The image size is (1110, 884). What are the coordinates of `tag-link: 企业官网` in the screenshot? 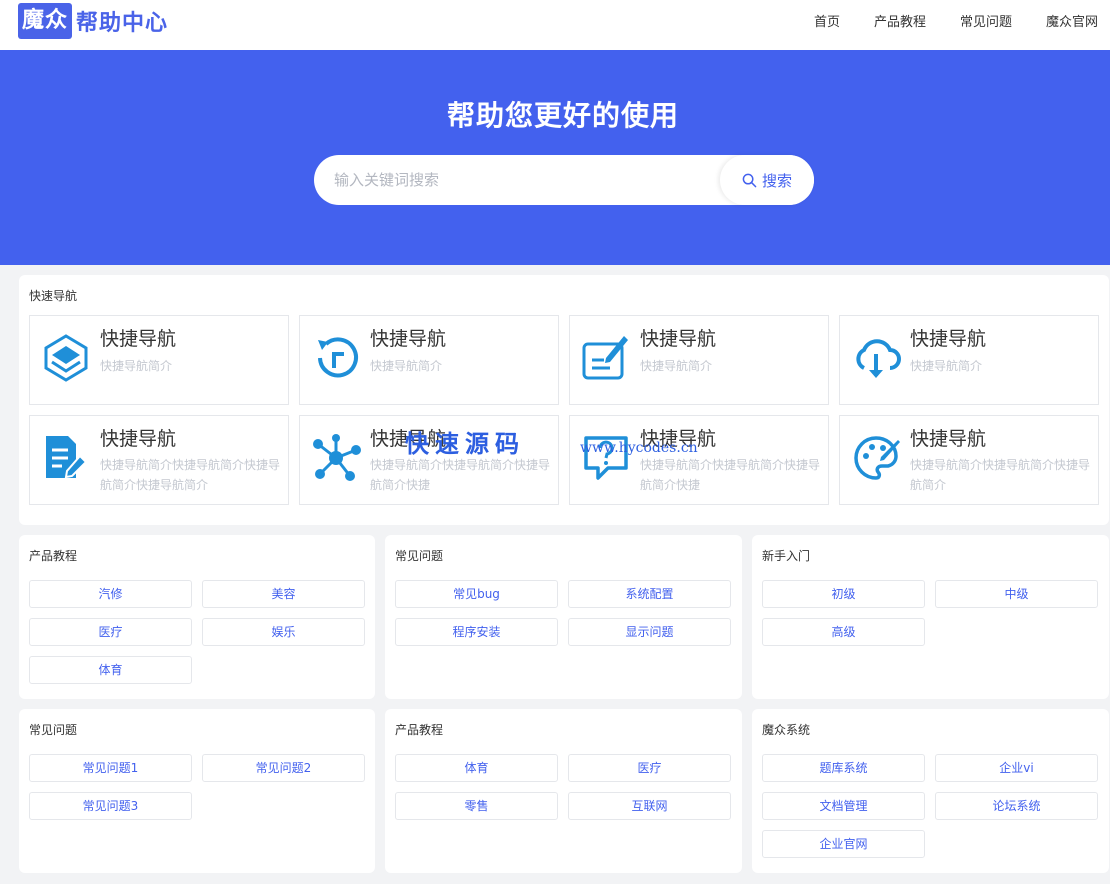 It's located at (843, 844).